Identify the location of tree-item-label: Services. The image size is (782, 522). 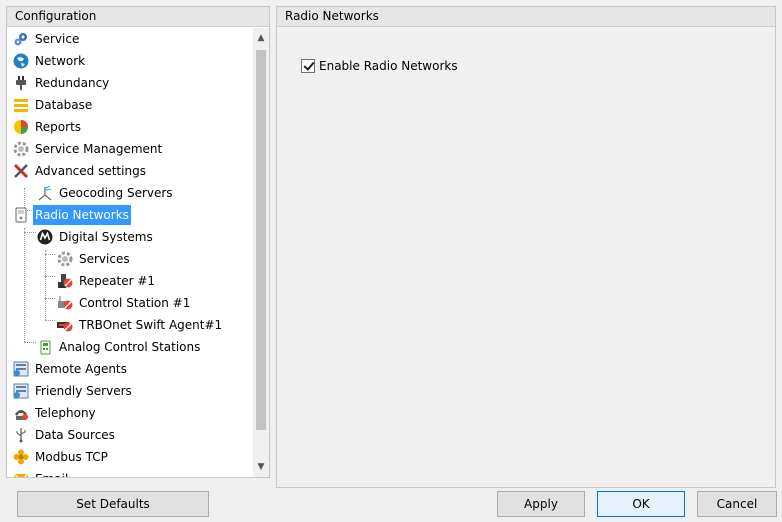
(104, 259).